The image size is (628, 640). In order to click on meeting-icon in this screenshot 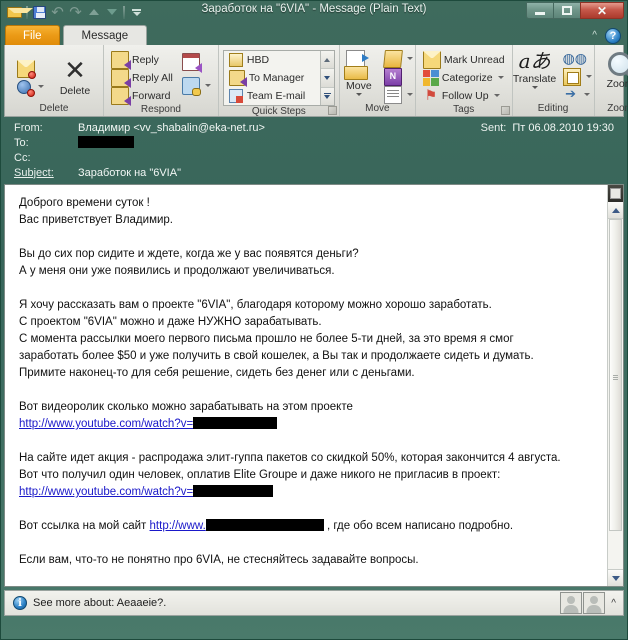, I will do `click(191, 62)`.